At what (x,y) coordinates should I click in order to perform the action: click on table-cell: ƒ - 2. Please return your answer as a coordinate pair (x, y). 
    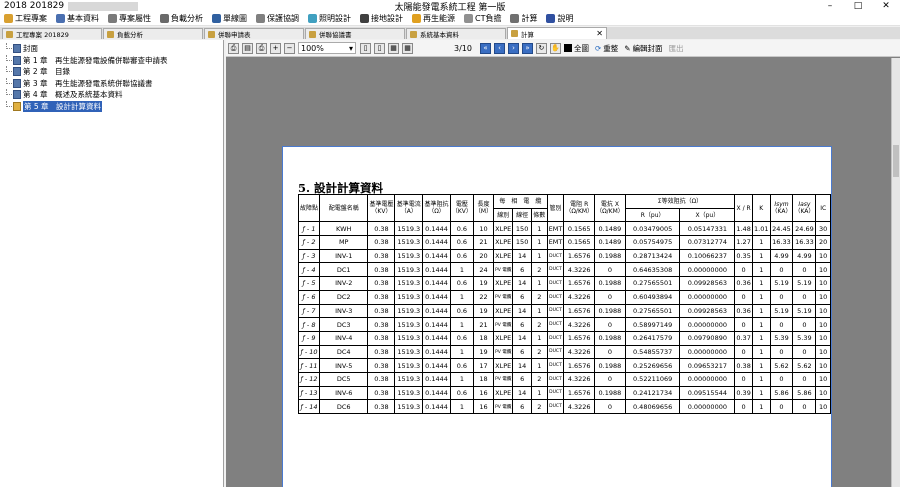
    Looking at the image, I should click on (309, 242).